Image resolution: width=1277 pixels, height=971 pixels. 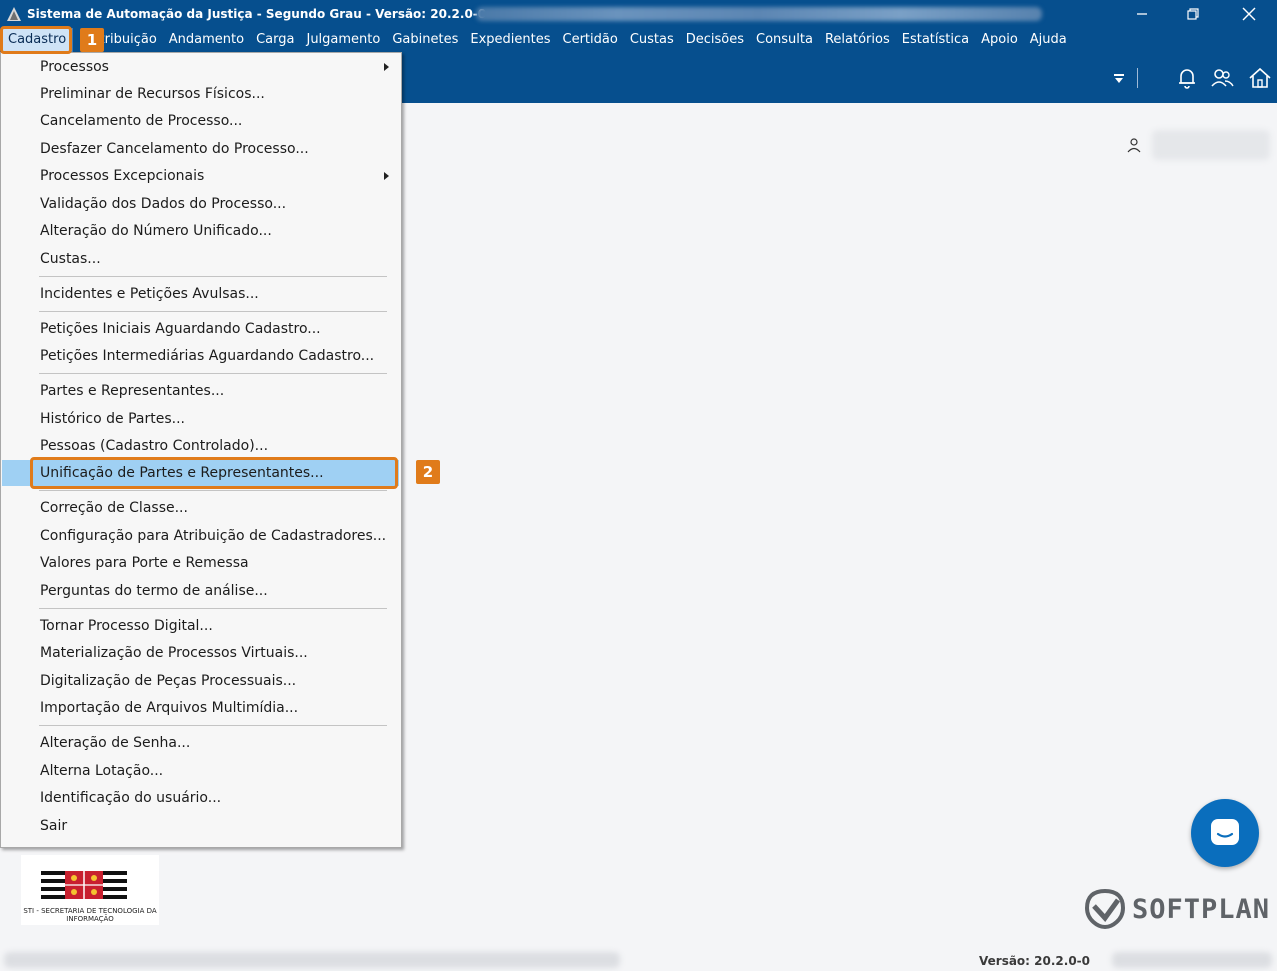 I want to click on restore-button, so click(x=1193, y=13).